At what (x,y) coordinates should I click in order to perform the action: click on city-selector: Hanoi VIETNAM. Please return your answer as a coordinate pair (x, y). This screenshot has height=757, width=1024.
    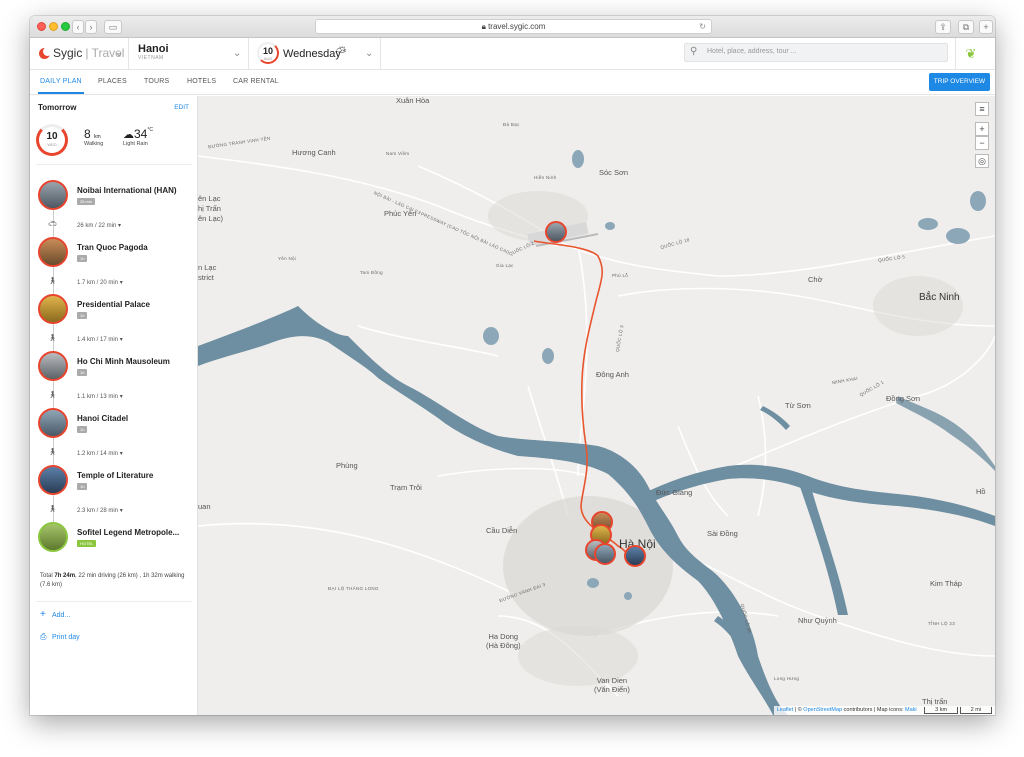
    Looking at the image, I should click on (153, 52).